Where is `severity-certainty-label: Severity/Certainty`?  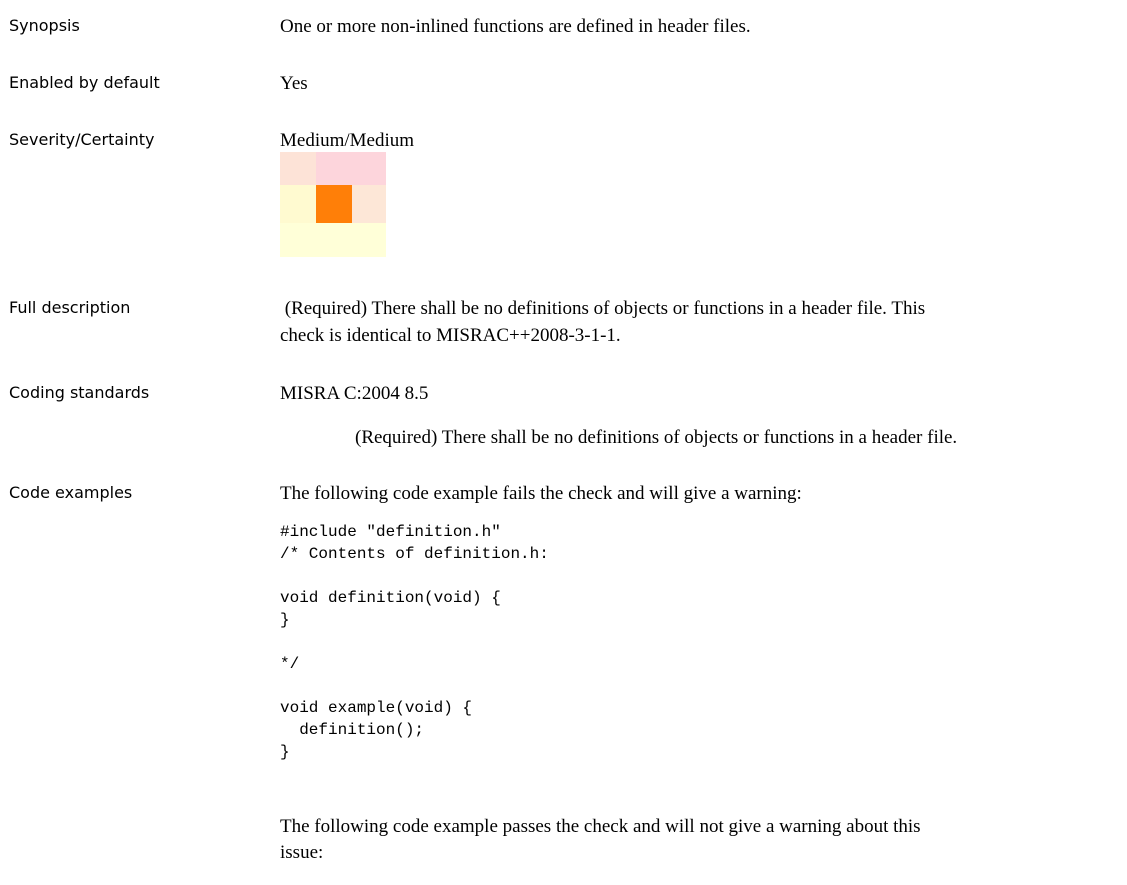
severity-certainty-label: Severity/Certainty is located at coordinates (82, 139).